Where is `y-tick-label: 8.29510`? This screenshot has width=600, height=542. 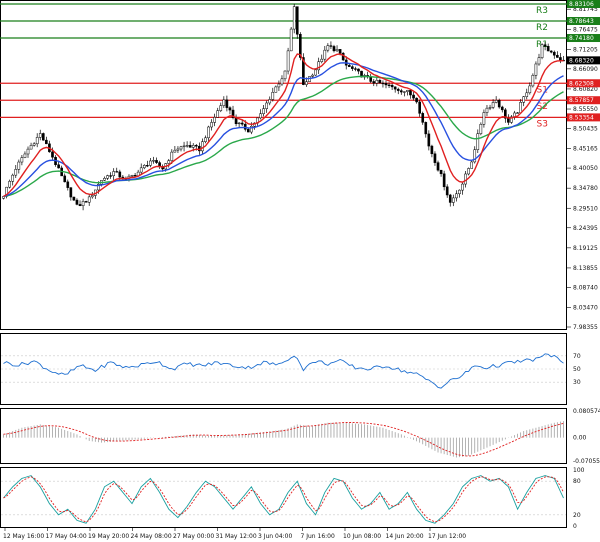 y-tick-label: 8.29510 is located at coordinates (585, 208).